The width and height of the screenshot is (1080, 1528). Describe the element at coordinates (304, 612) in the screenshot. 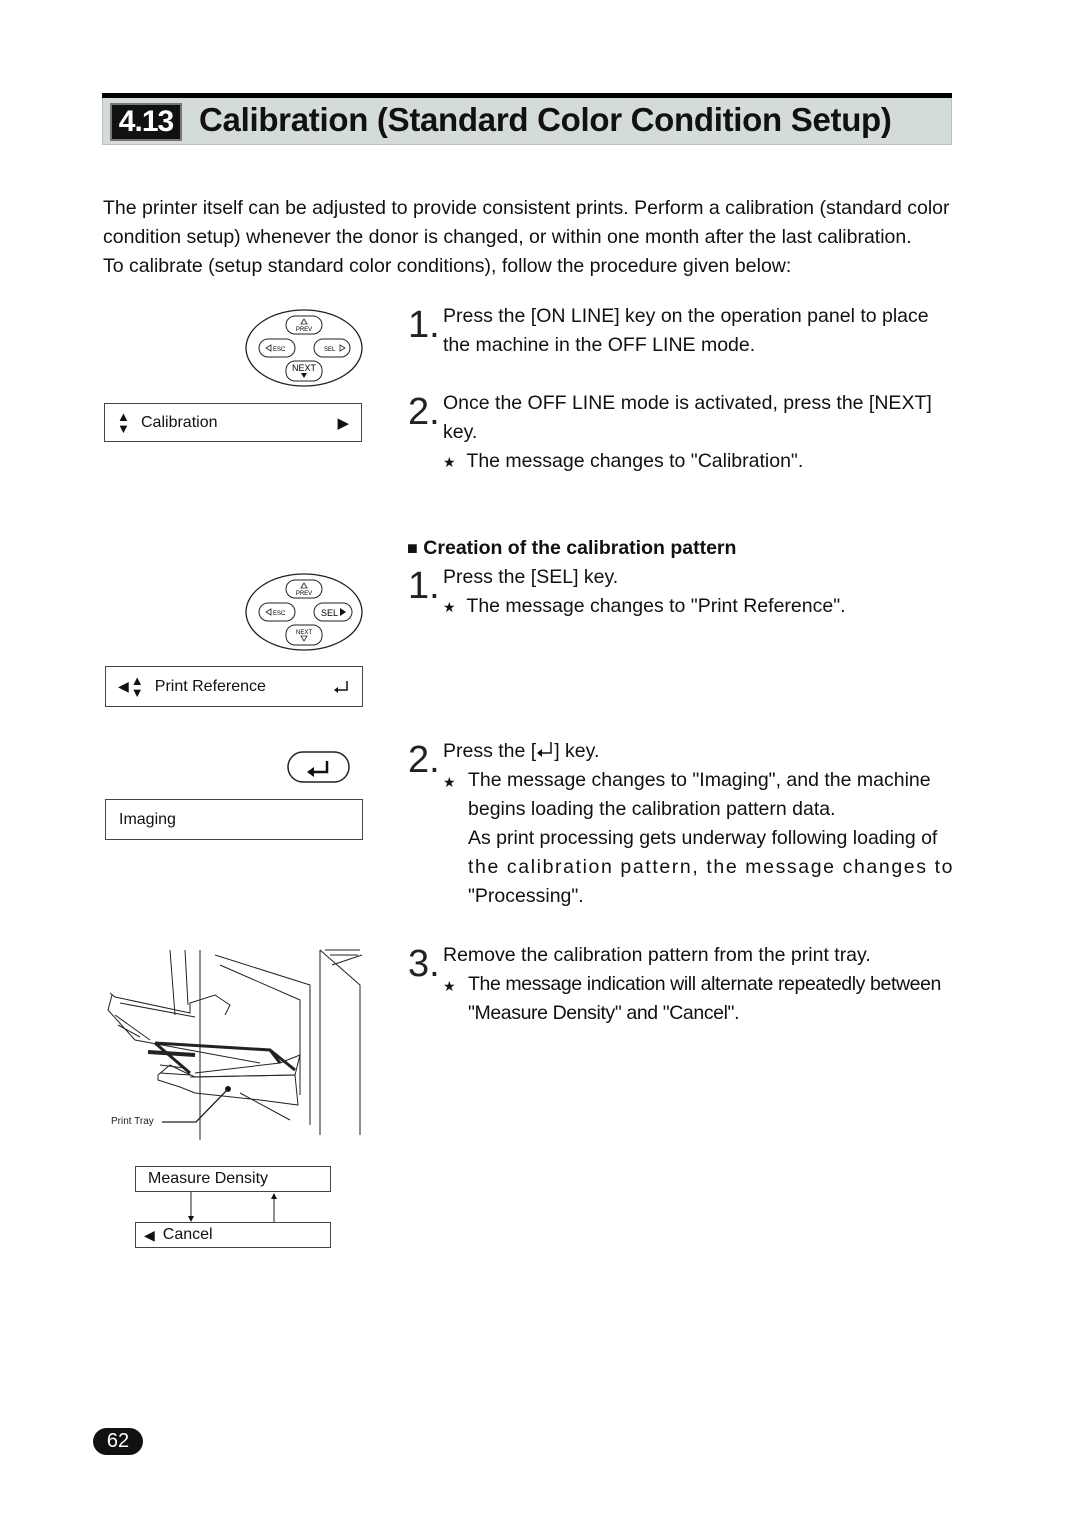

I see `keypad-sel-highlighted-icon: PREV ESC SEL NEXT` at that location.